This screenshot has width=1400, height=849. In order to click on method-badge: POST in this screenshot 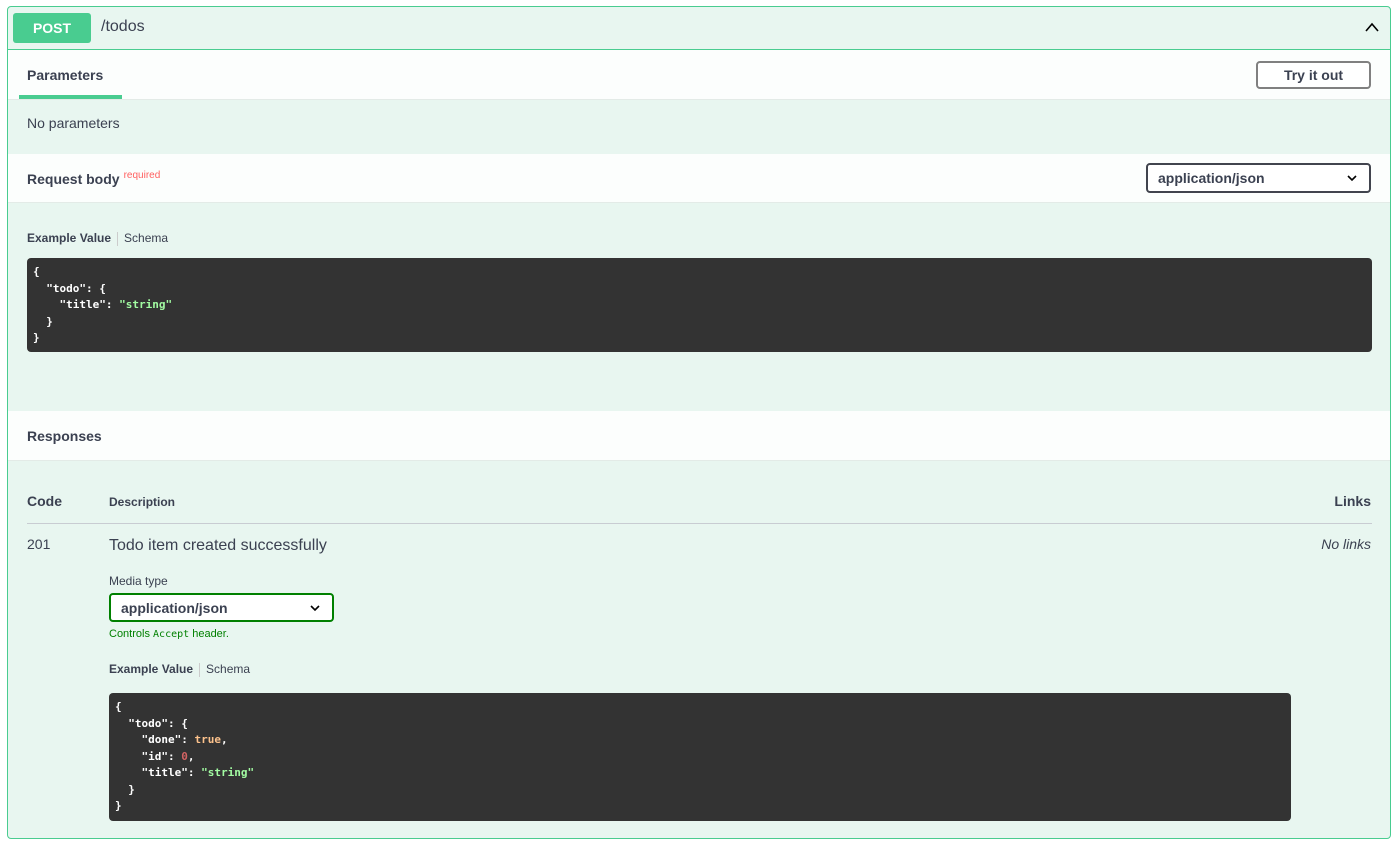, I will do `click(52, 28)`.